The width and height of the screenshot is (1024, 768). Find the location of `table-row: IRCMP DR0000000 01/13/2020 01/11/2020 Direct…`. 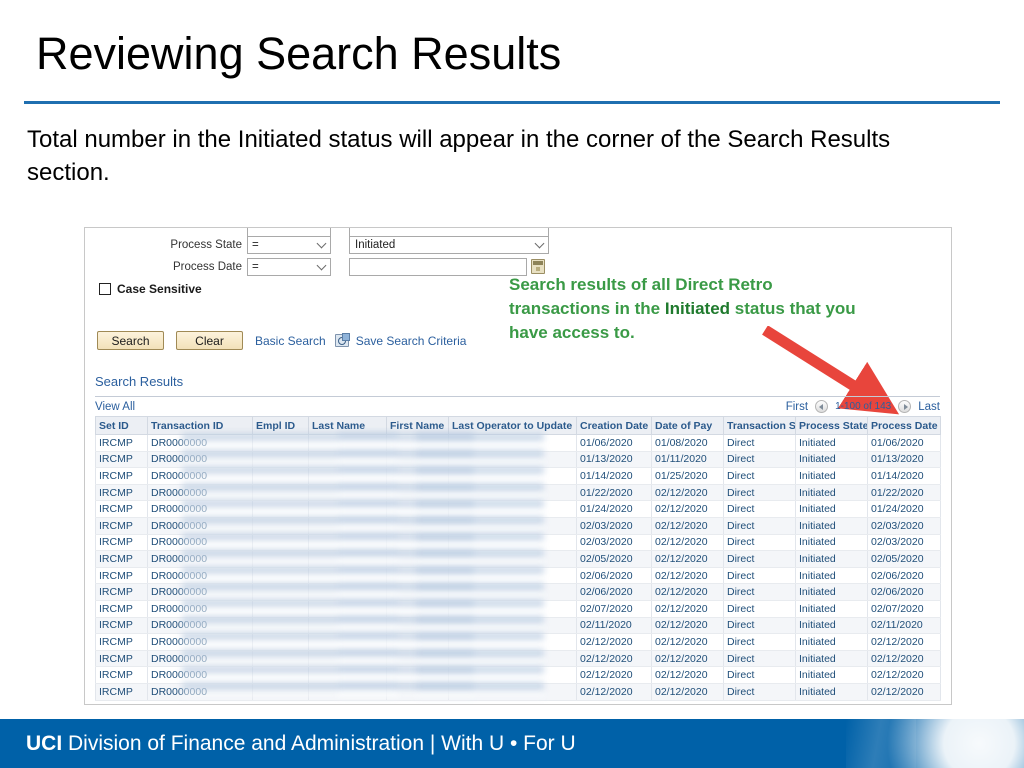

table-row: IRCMP DR0000000 01/13/2020 01/11/2020 Direct… is located at coordinates (518, 460).